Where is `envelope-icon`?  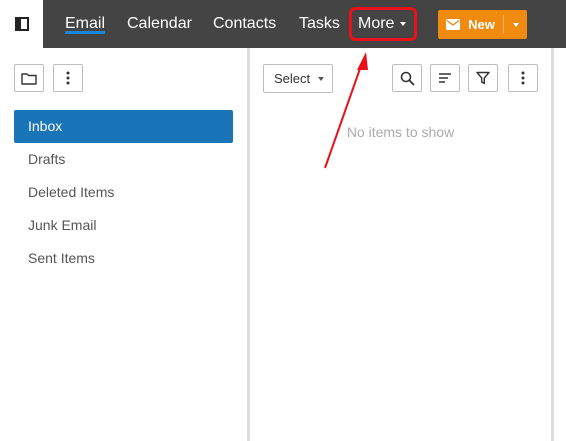
envelope-icon is located at coordinates (453, 24).